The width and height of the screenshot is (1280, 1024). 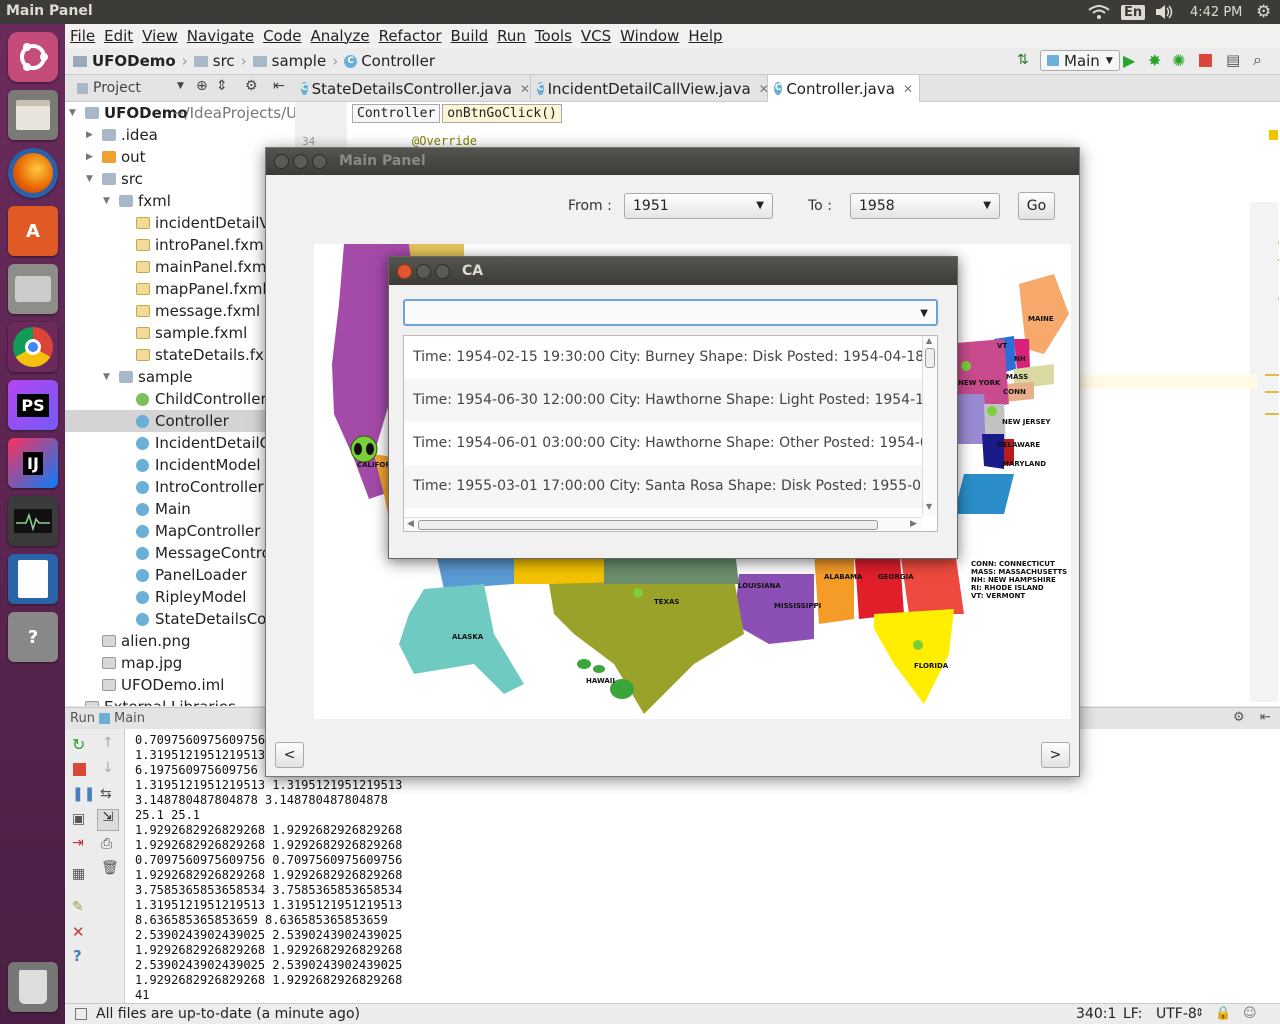 What do you see at coordinates (834, 589) in the screenshot?
I see `map-state-mississippi` at bounding box center [834, 589].